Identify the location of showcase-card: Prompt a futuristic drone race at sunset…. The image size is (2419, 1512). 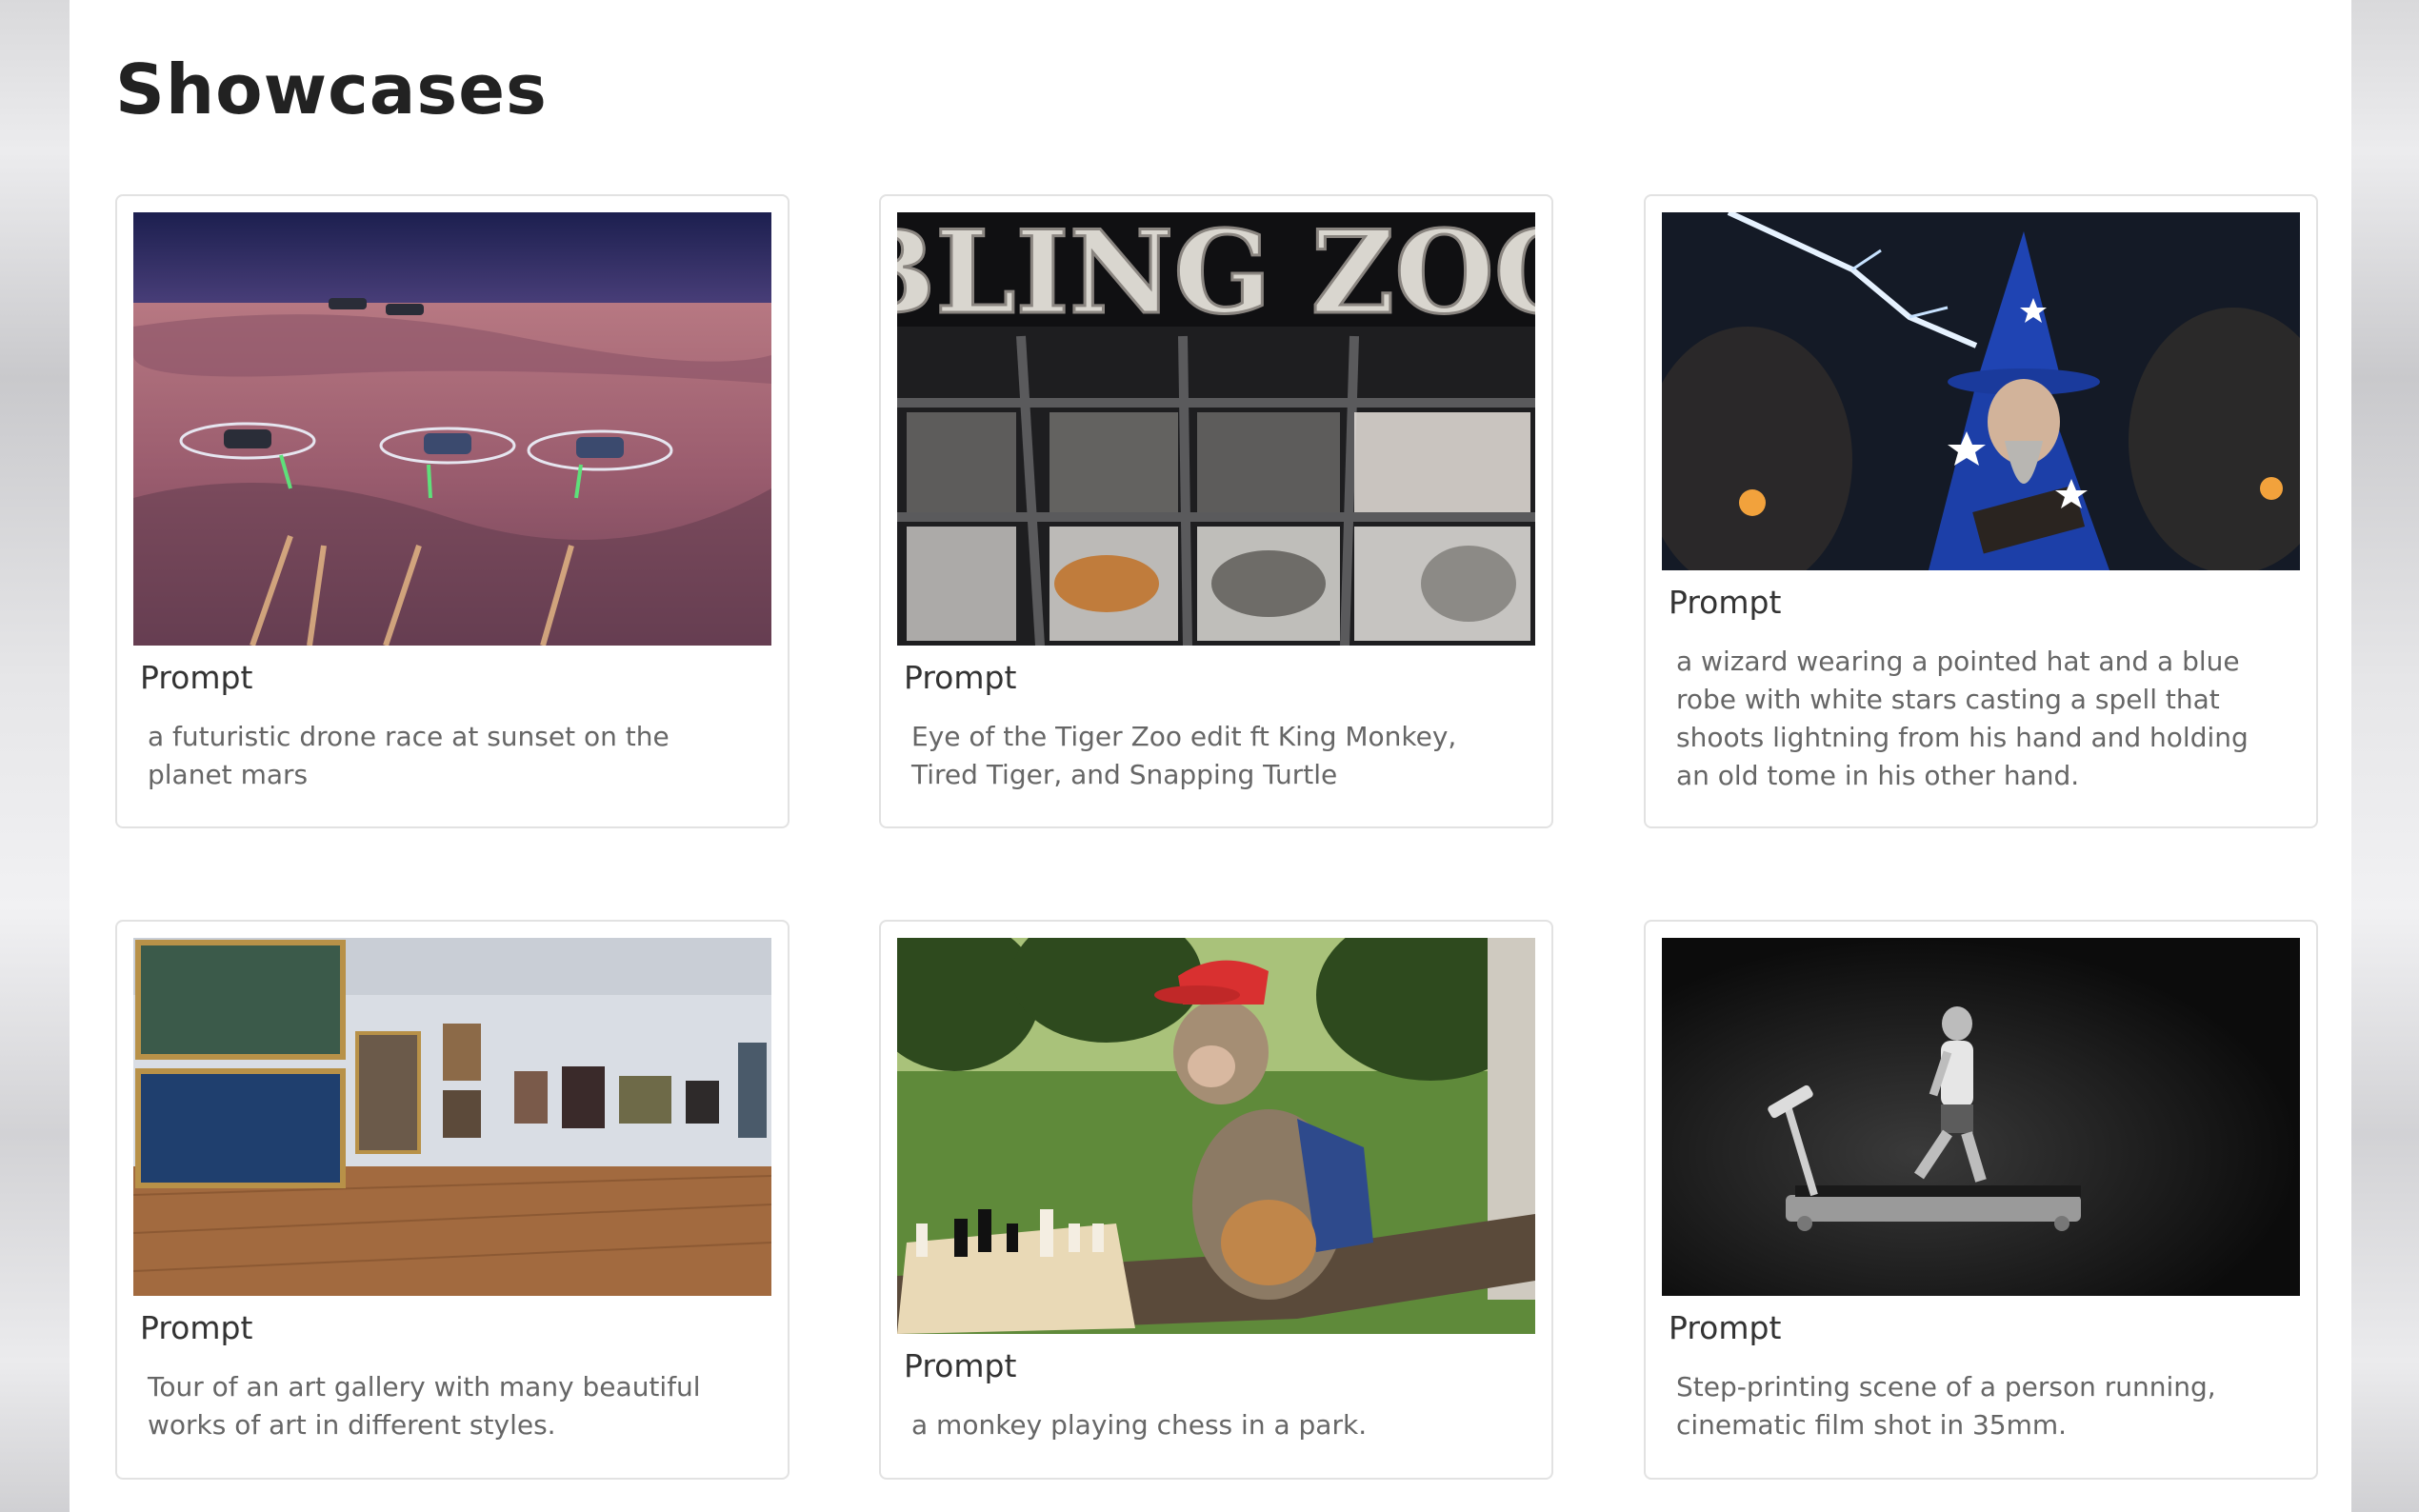
(452, 511).